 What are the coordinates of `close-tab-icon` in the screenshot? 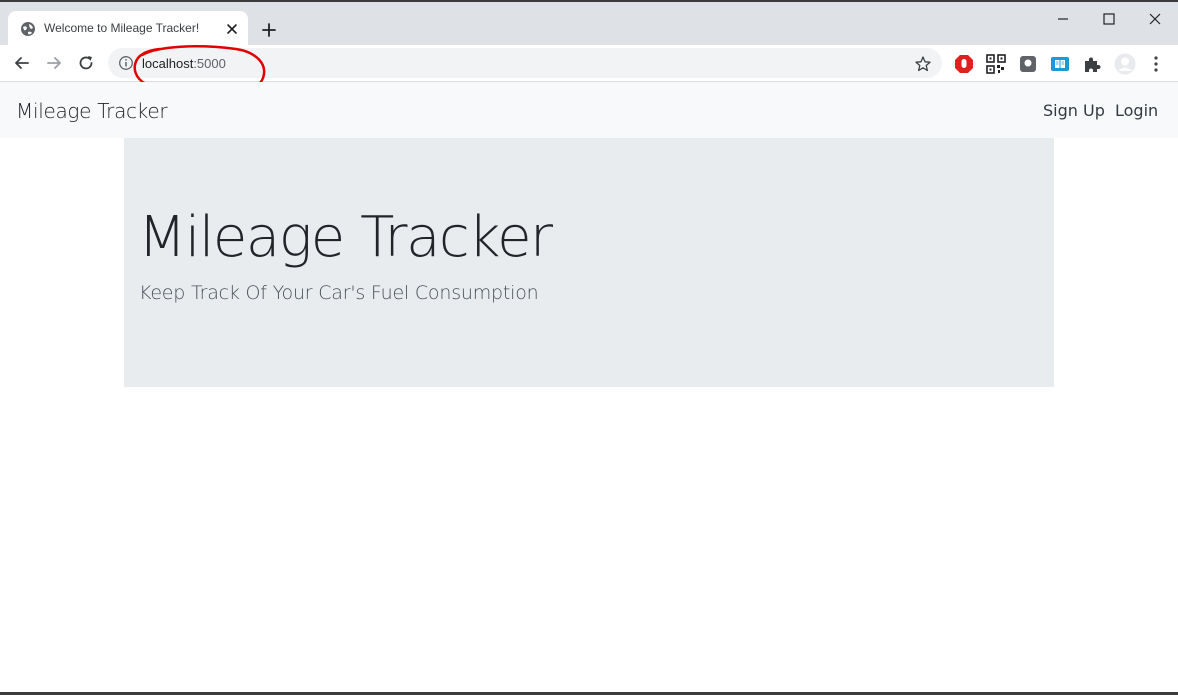 It's located at (232, 29).